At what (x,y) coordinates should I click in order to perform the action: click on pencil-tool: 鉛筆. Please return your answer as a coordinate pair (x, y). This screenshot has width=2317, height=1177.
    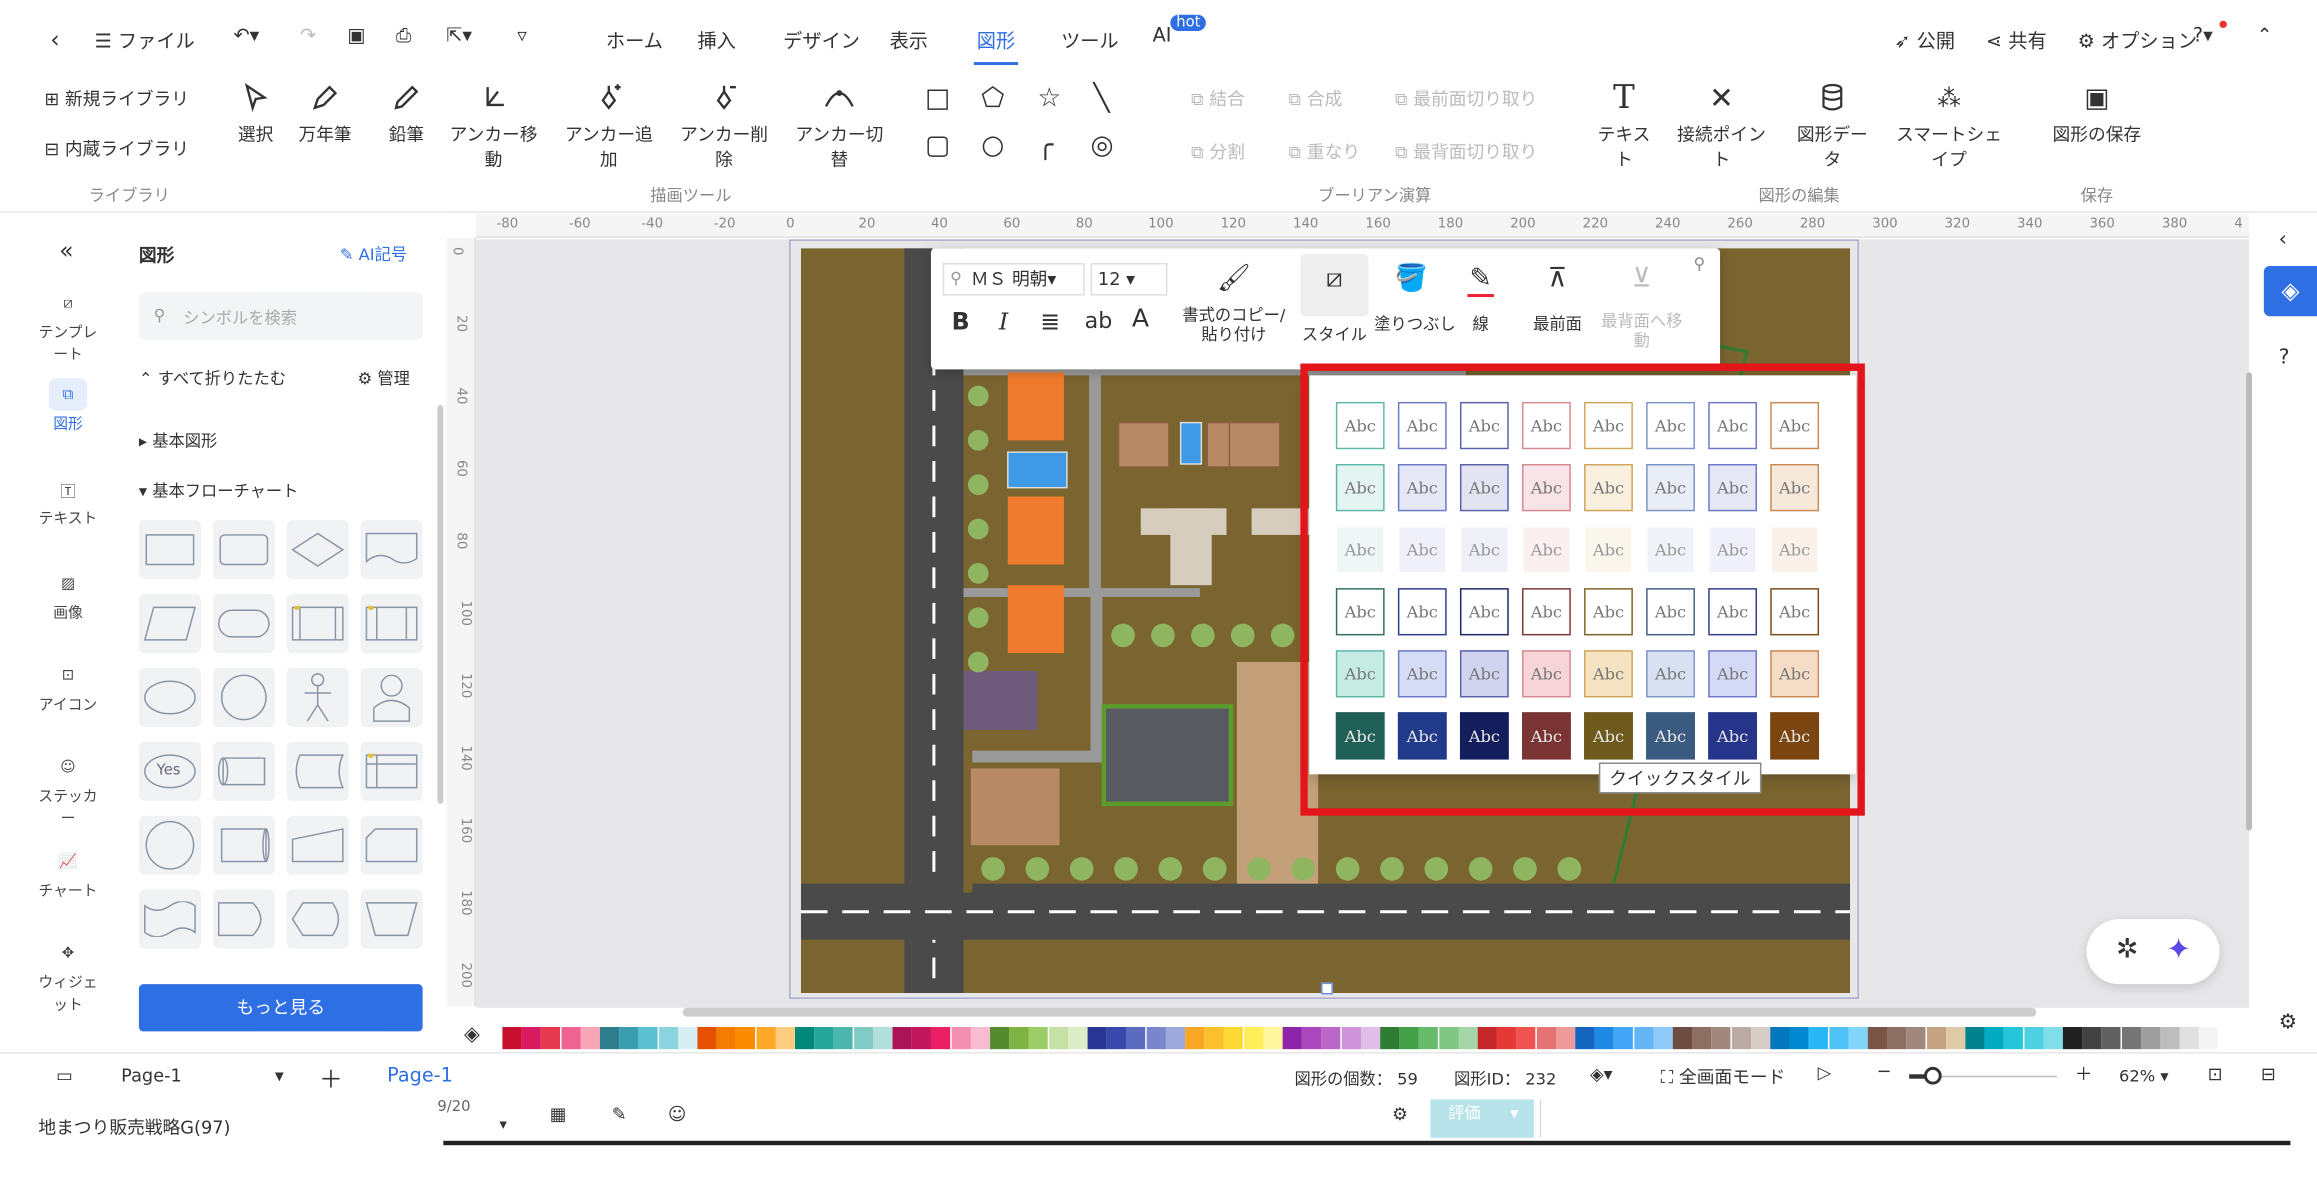
    Looking at the image, I should click on (406, 113).